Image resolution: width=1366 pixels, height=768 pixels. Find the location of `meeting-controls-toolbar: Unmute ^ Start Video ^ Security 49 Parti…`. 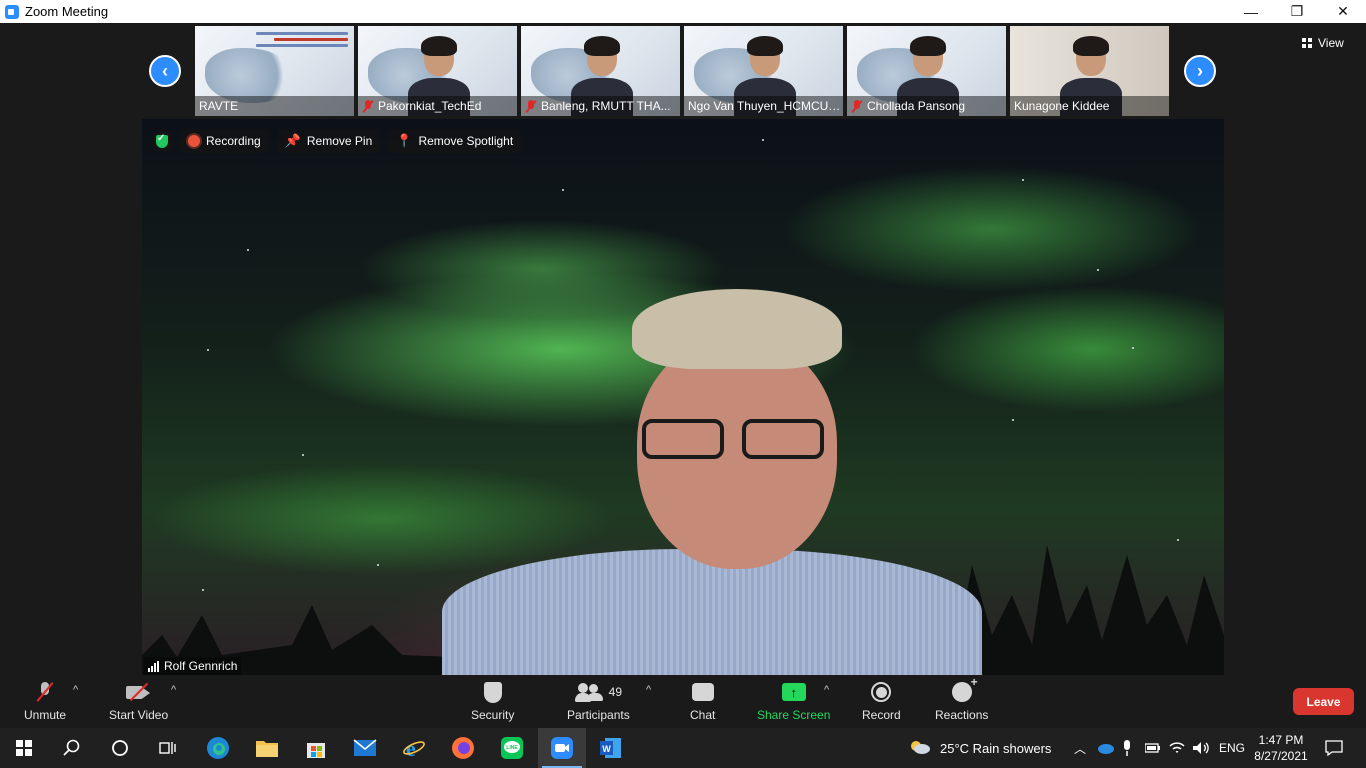

meeting-controls-toolbar: Unmute ^ Start Video ^ Security 49 Parti… is located at coordinates (683, 701).